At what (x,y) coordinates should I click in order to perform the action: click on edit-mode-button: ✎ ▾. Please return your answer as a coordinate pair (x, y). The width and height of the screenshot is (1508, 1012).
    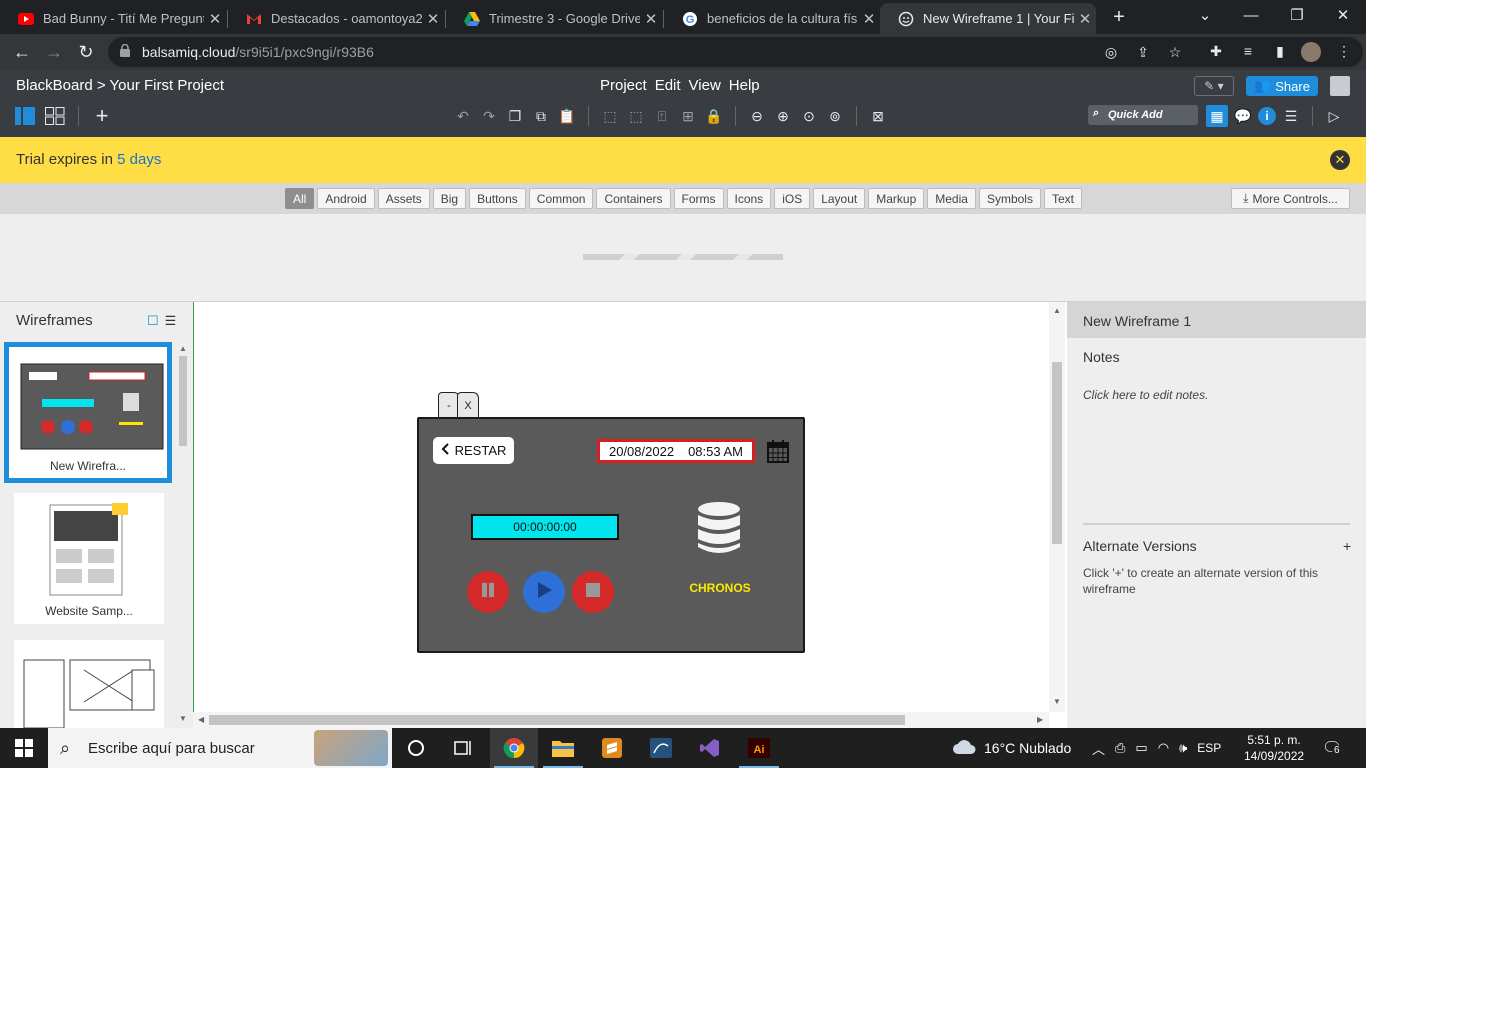
    Looking at the image, I should click on (1214, 86).